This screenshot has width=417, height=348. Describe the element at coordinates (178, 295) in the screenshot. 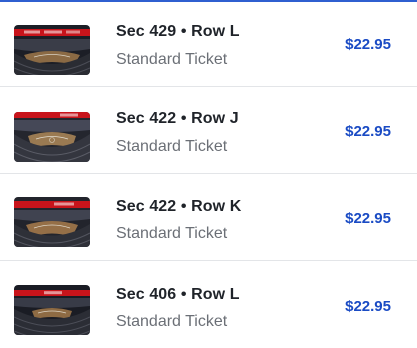

I see `seat-location: Sec 406 • Row L` at that location.